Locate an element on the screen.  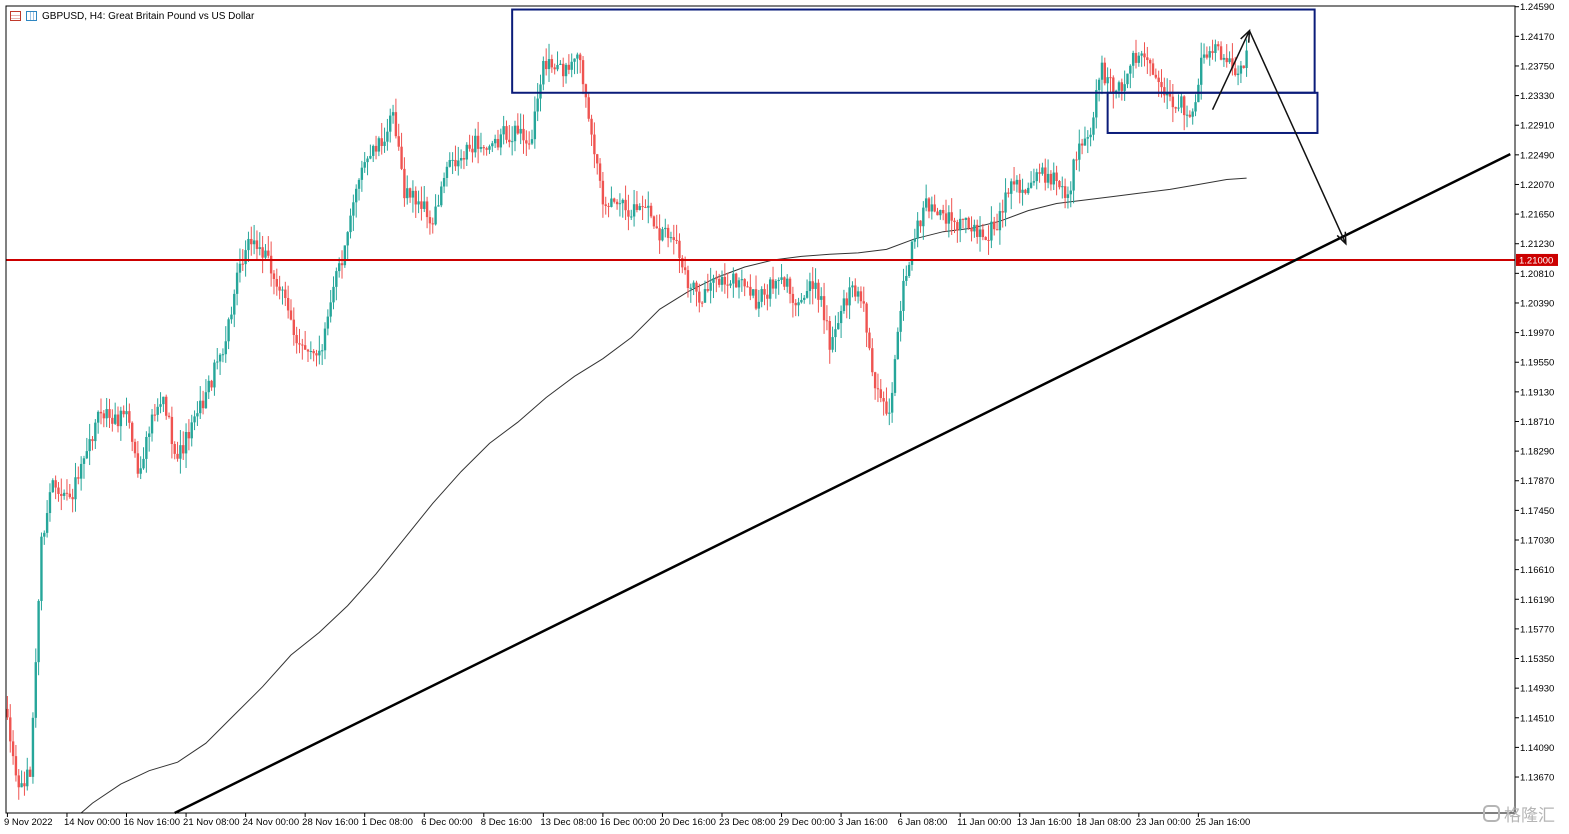
x-tick-label: 13 Jan 16:00 is located at coordinates (1044, 822).